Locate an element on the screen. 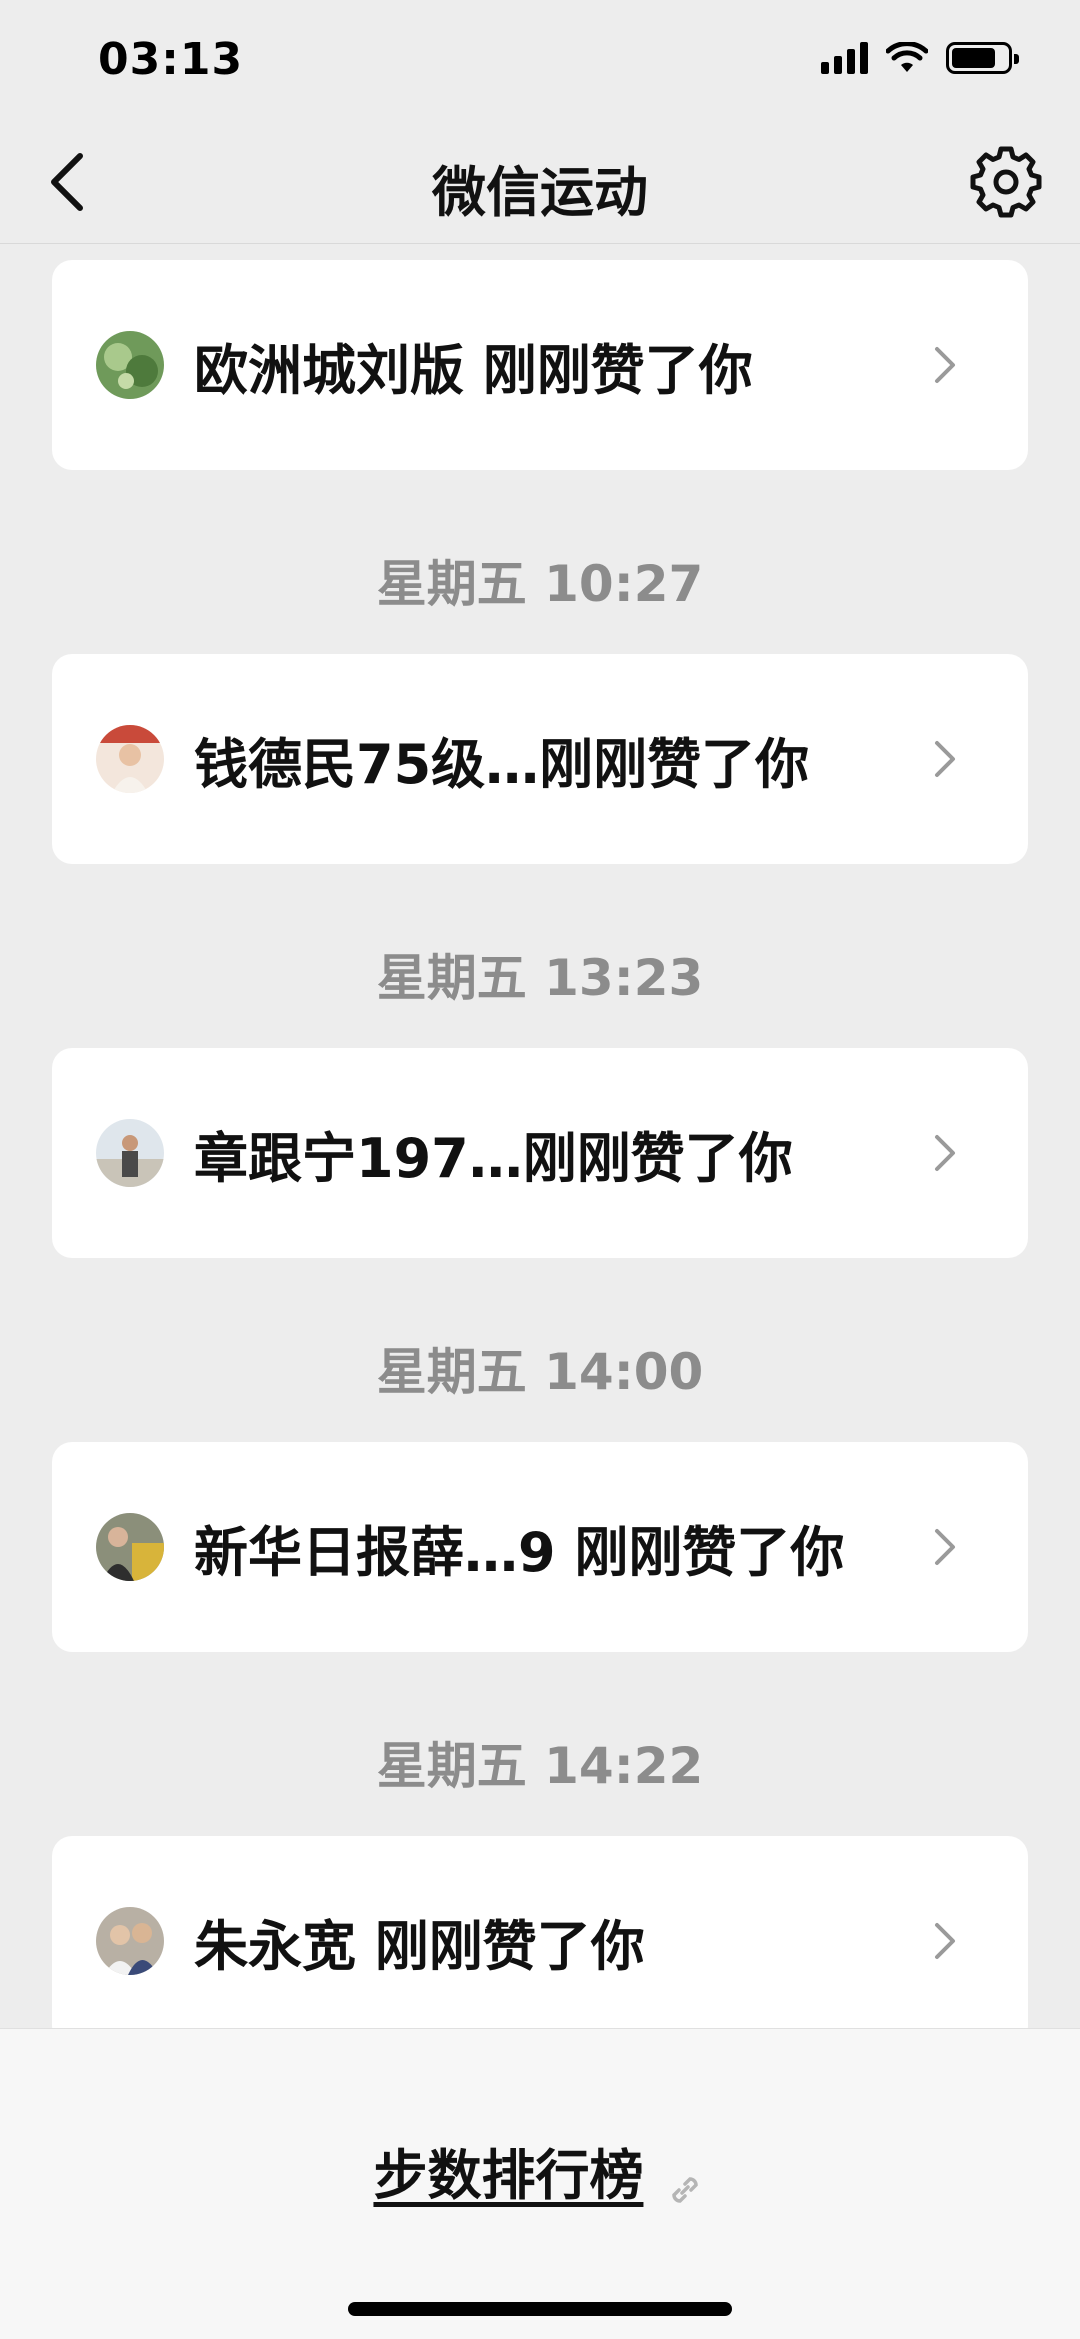 The width and height of the screenshot is (1080, 2339). battery-level is located at coordinates (974, 58).